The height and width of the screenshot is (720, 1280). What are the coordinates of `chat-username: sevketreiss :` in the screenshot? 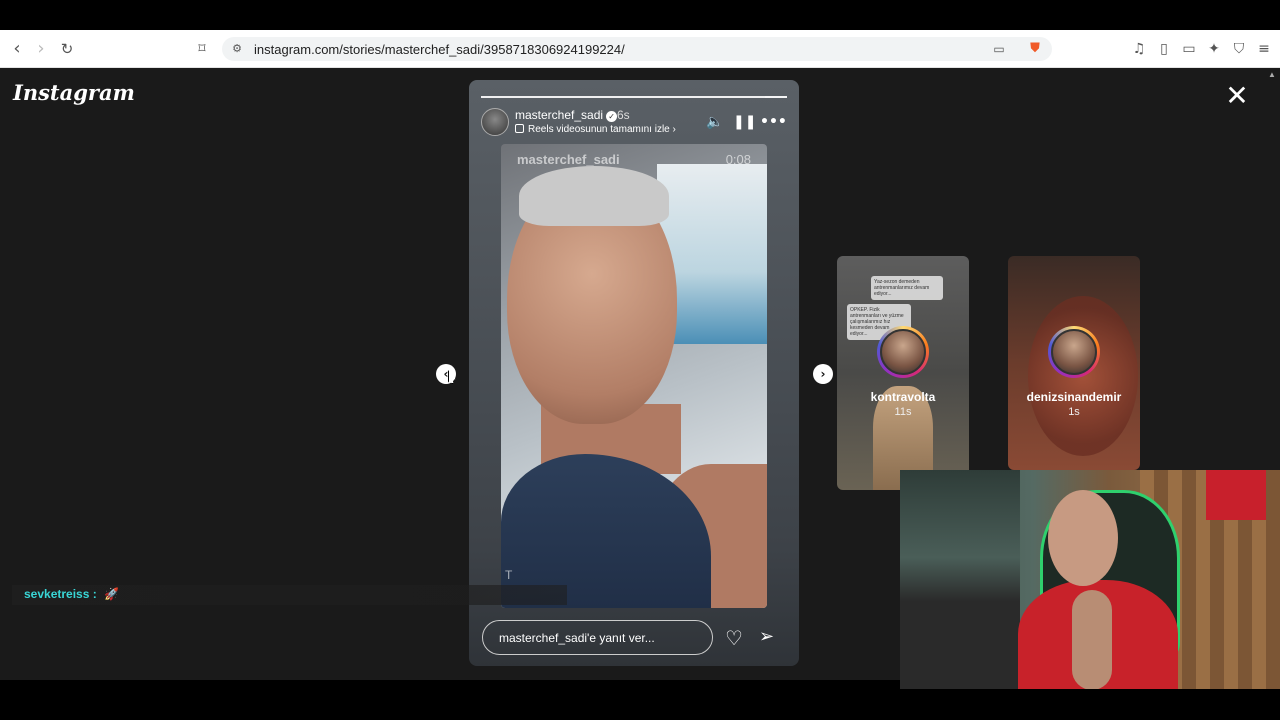 It's located at (60, 594).